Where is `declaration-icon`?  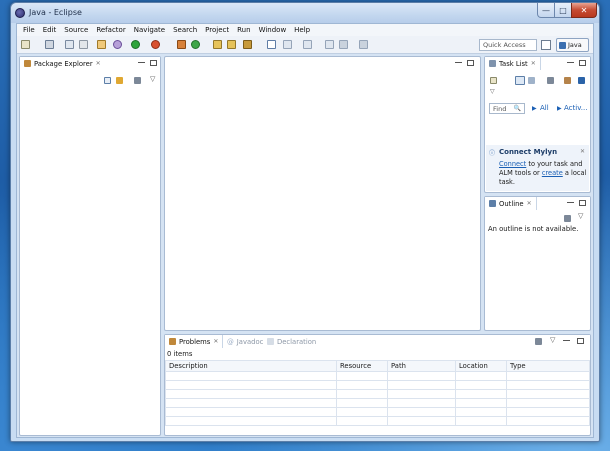
declaration-icon is located at coordinates (270, 341).